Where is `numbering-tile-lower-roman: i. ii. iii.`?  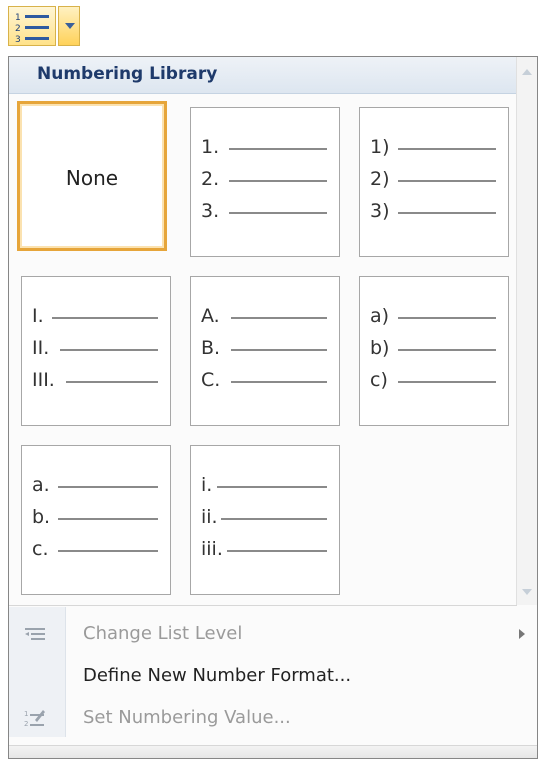
numbering-tile-lower-roman: i. ii. iii. is located at coordinates (265, 520).